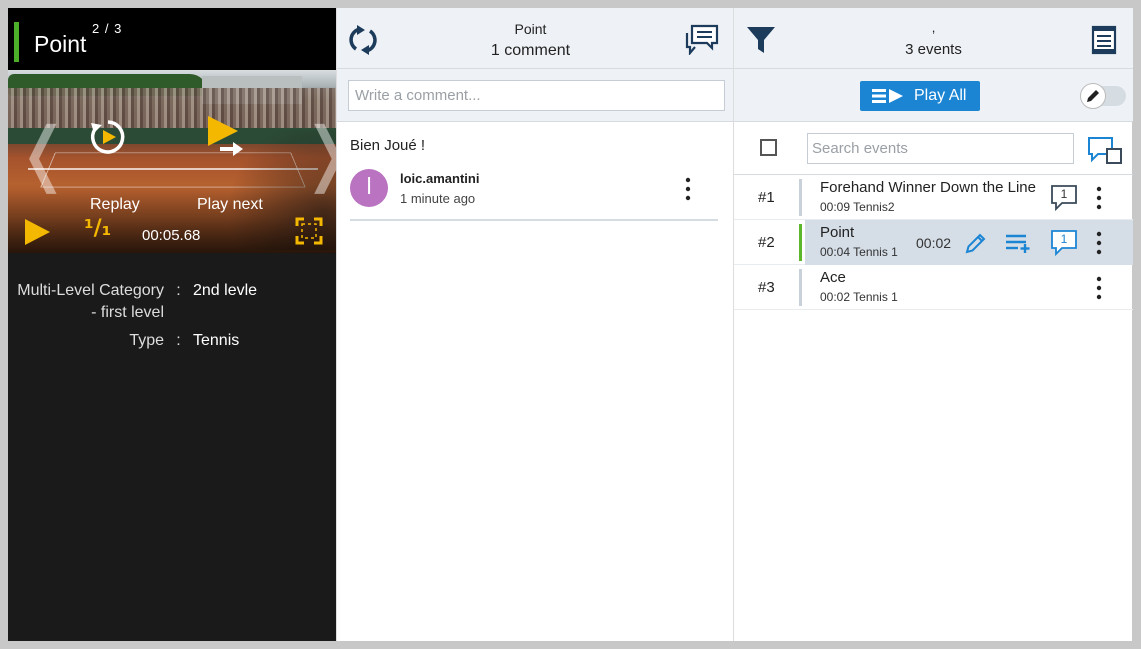 The width and height of the screenshot is (1141, 649). I want to click on fullscreen-icon, so click(309, 231).